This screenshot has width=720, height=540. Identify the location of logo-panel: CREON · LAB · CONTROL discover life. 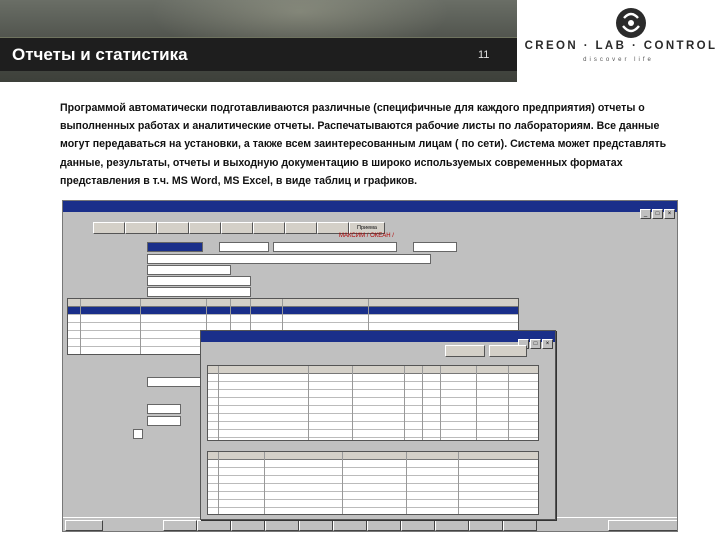
(618, 41).